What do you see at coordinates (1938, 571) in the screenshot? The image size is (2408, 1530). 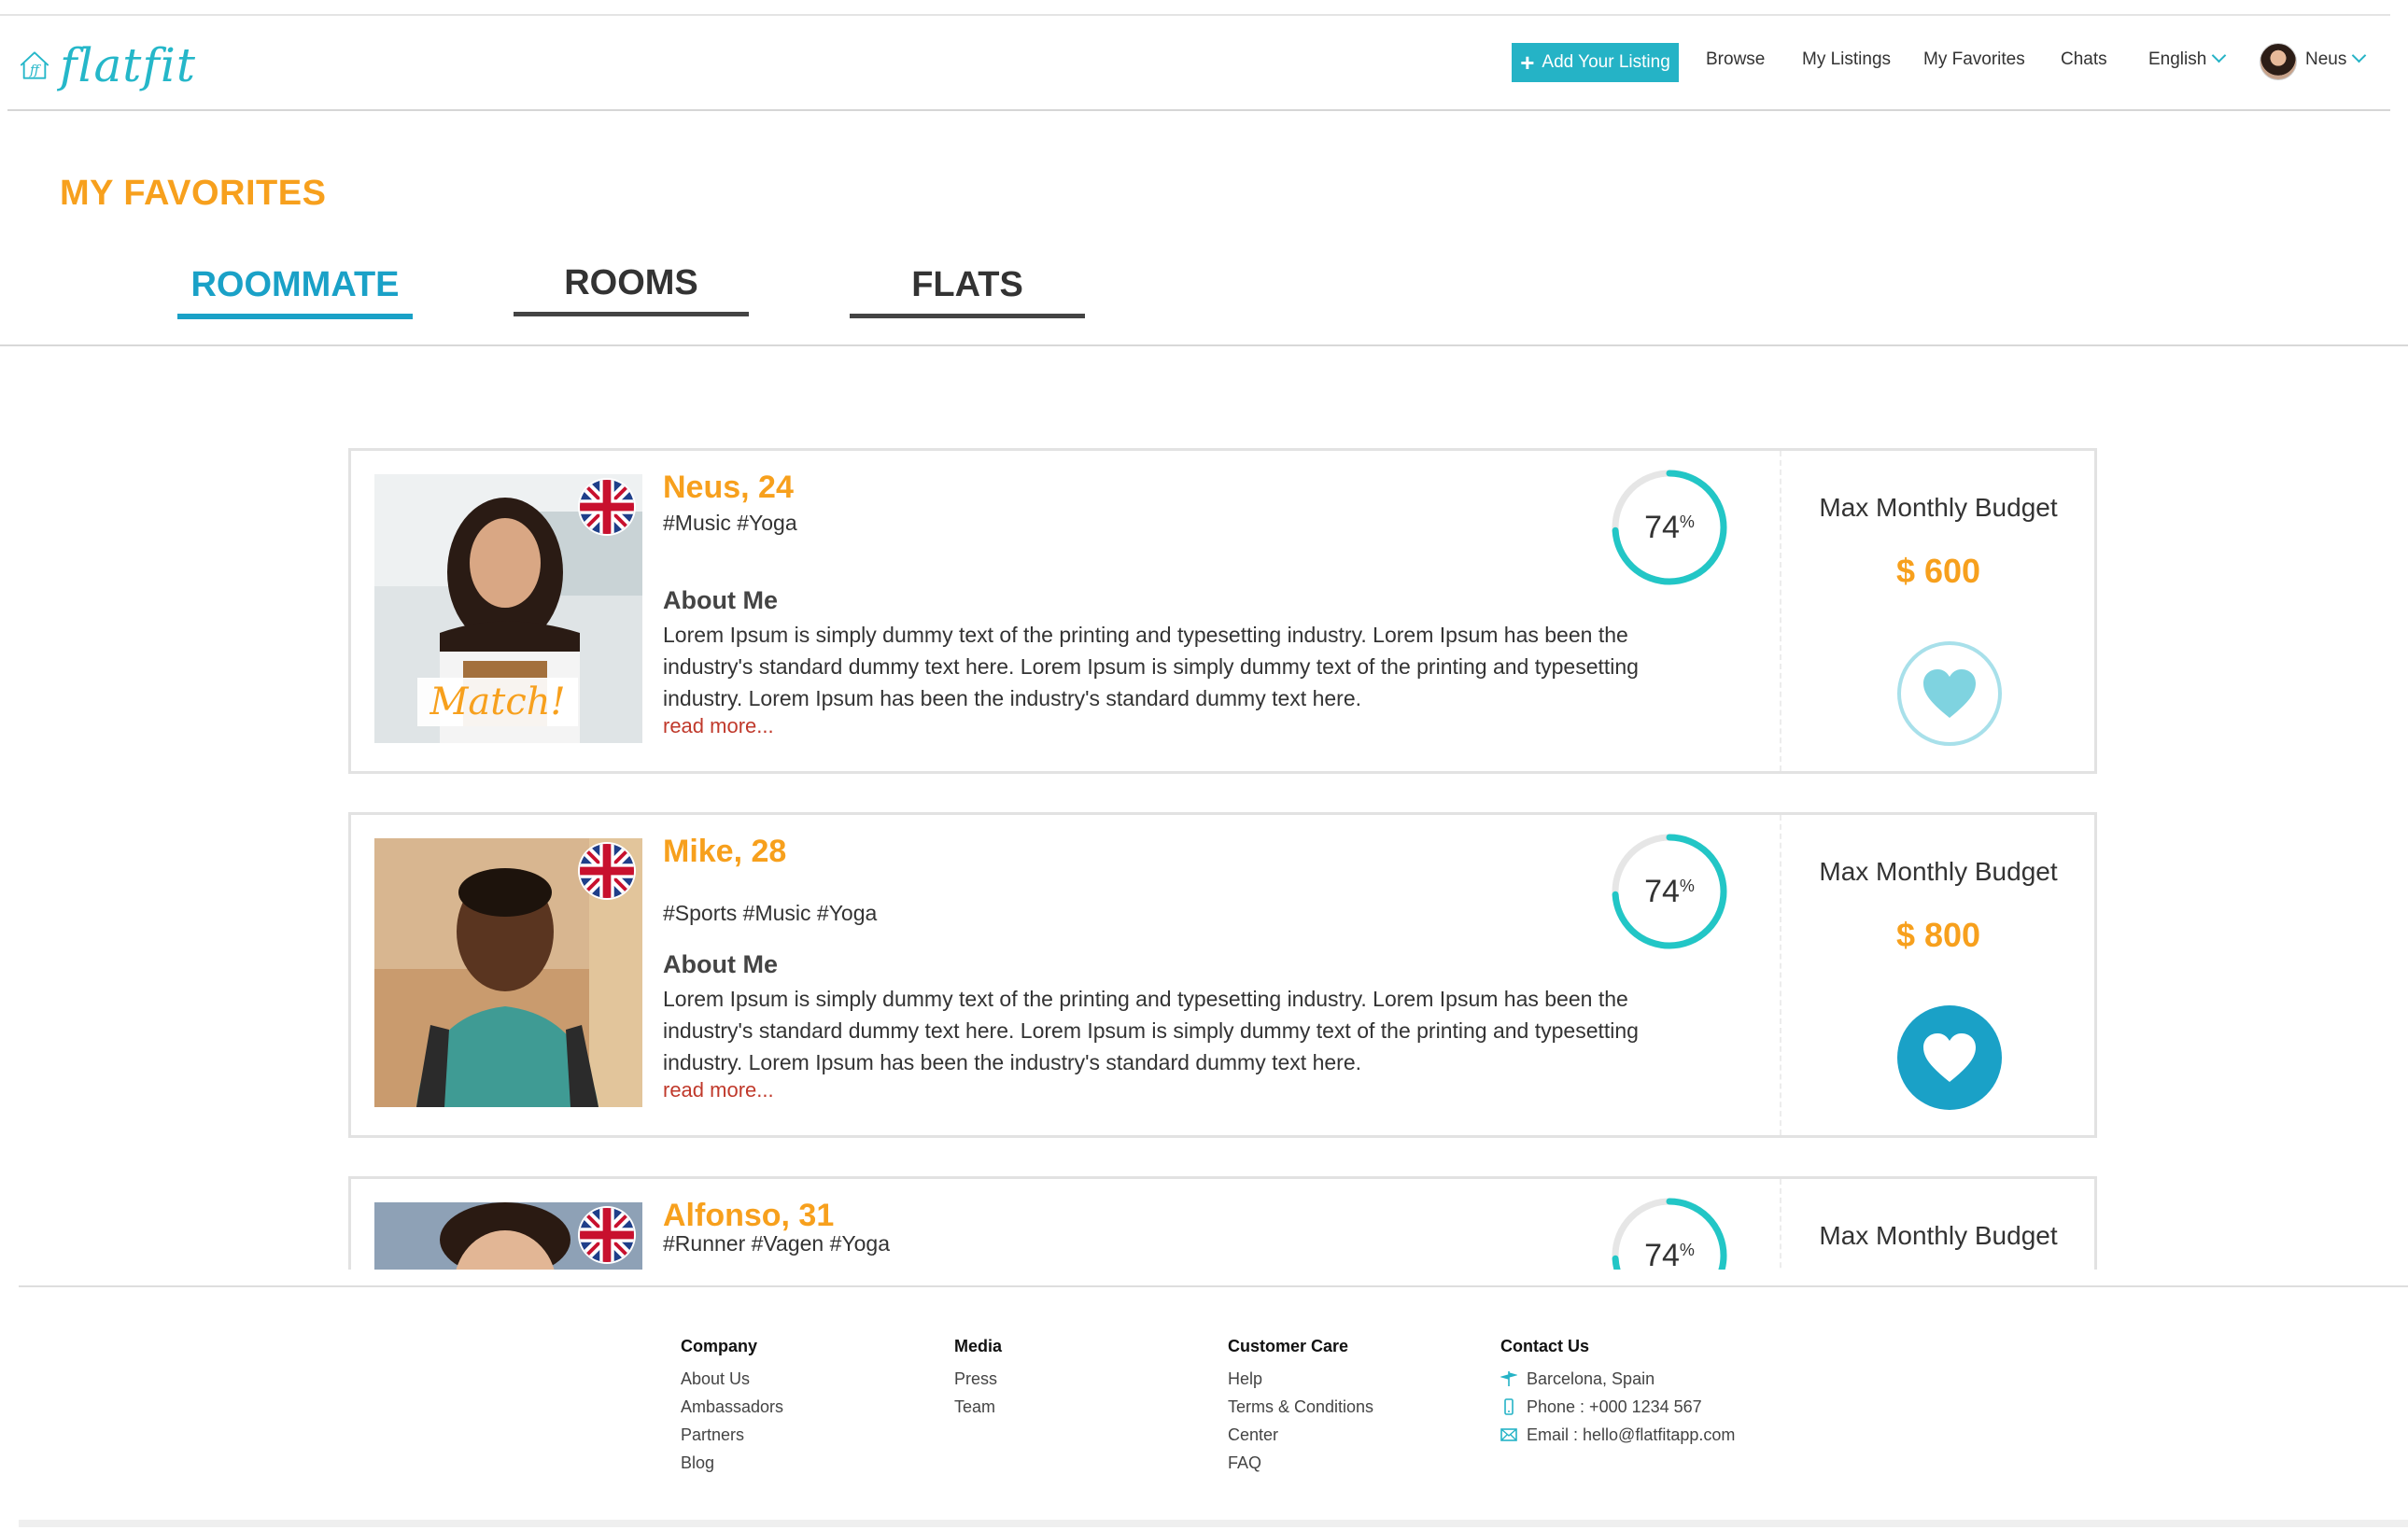 I see `budget-value: $ 600` at bounding box center [1938, 571].